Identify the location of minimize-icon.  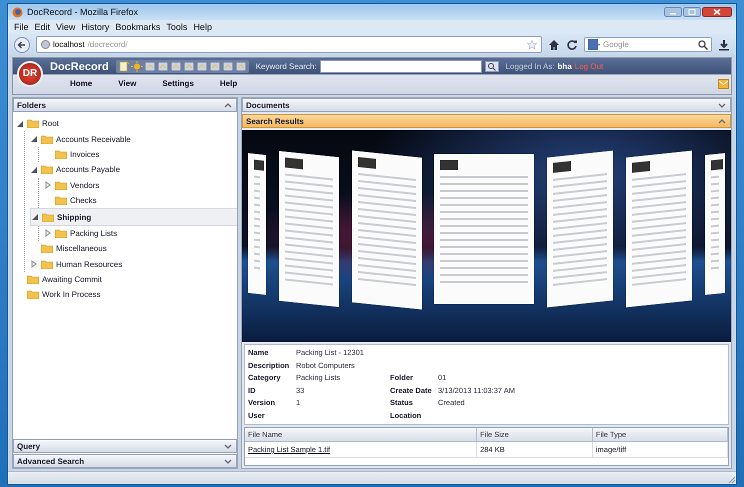
(673, 12).